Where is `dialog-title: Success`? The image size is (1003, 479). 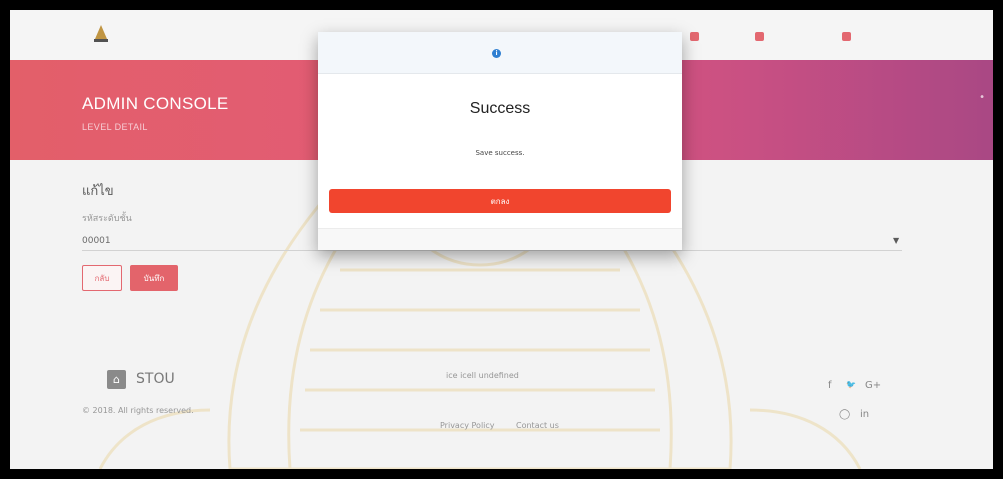
dialog-title: Success is located at coordinates (500, 108).